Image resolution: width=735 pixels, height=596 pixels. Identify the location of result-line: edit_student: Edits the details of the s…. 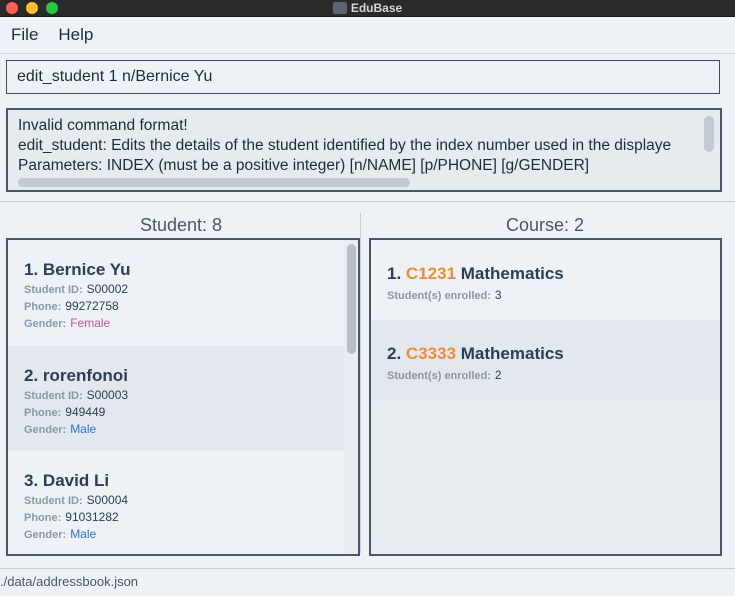
(345, 145).